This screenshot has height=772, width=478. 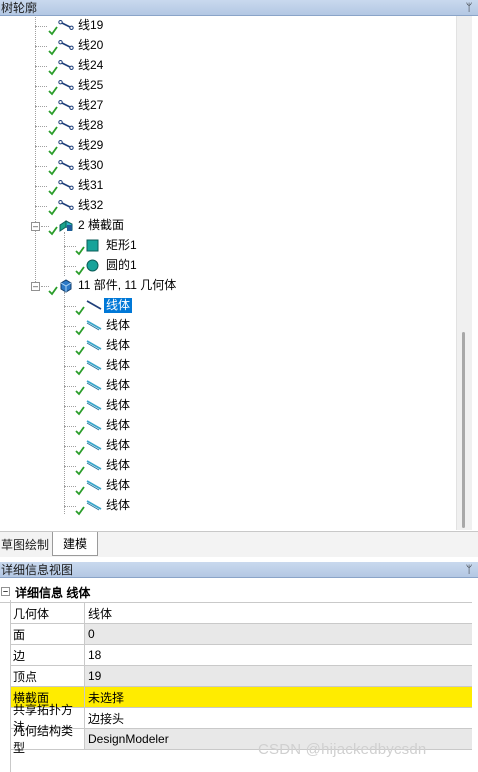 What do you see at coordinates (91, 65) in the screenshot?
I see `tree-item-label: 线24` at bounding box center [91, 65].